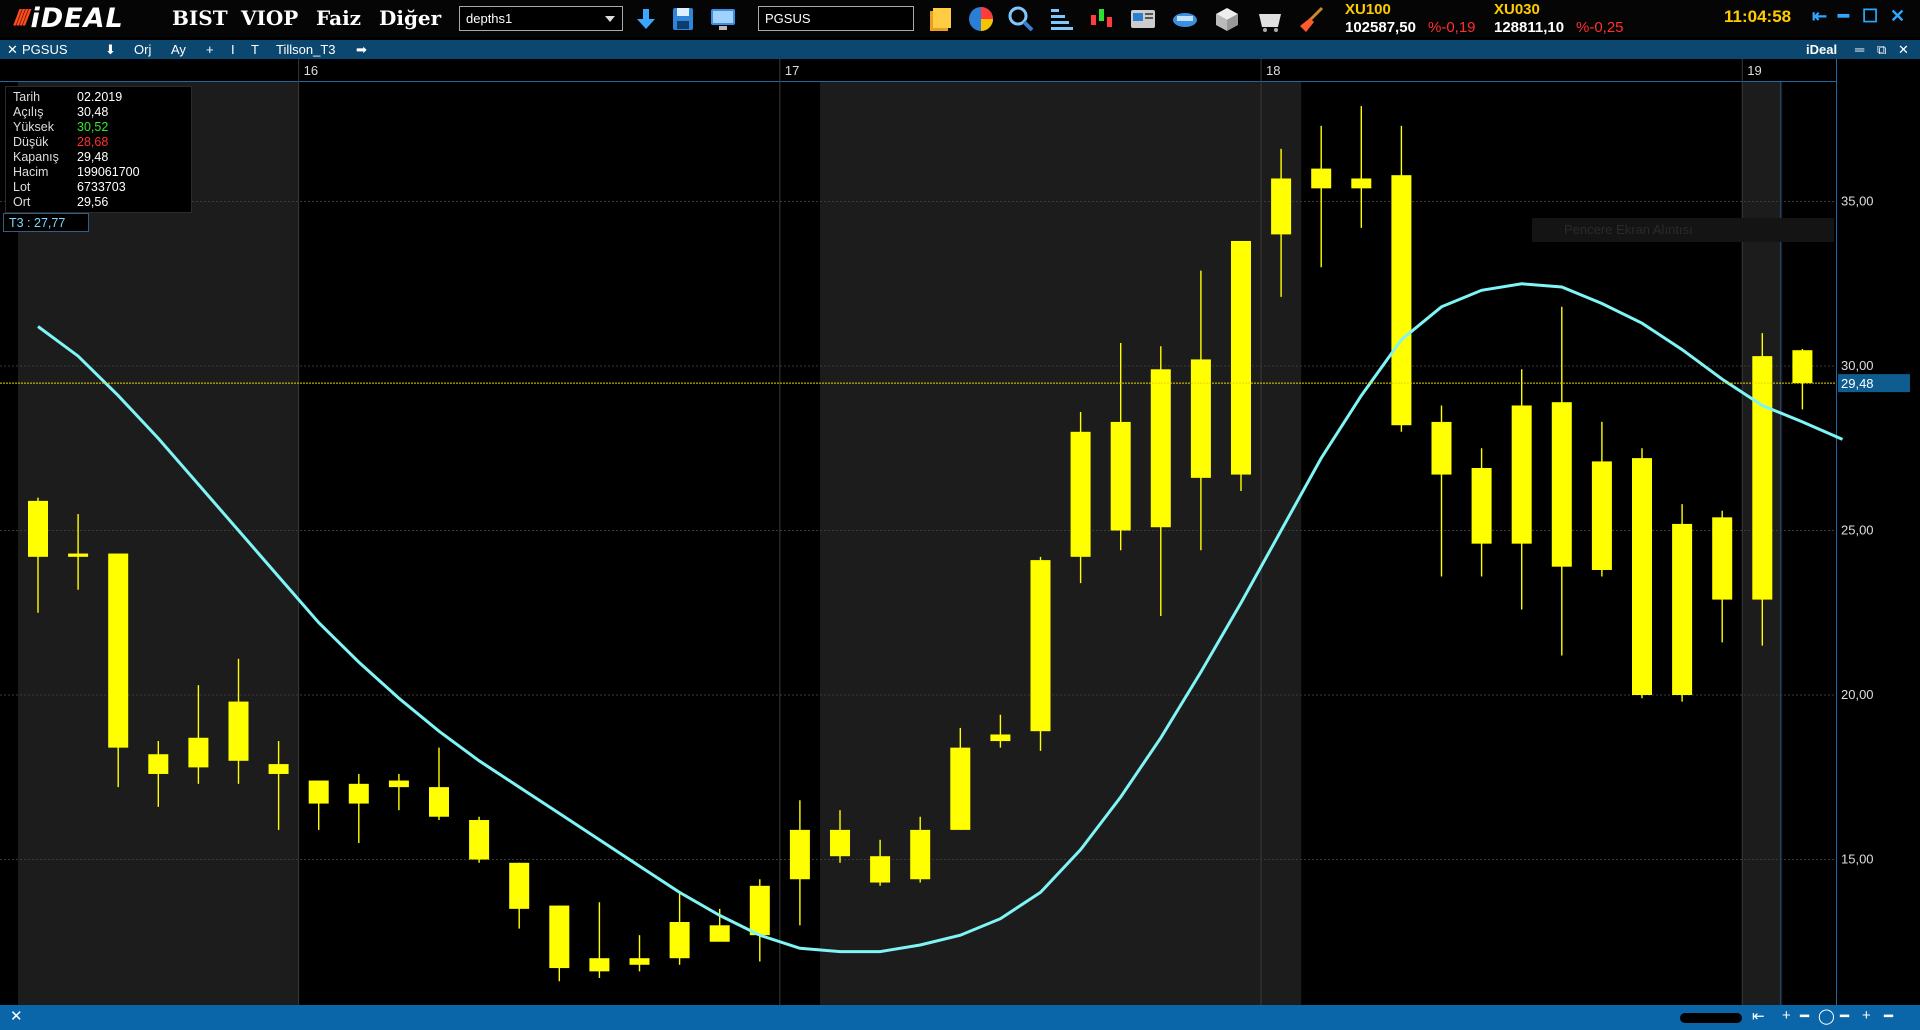 This screenshot has height=1030, width=1920. I want to click on maximize-icon: ☐, so click(1870, 16).